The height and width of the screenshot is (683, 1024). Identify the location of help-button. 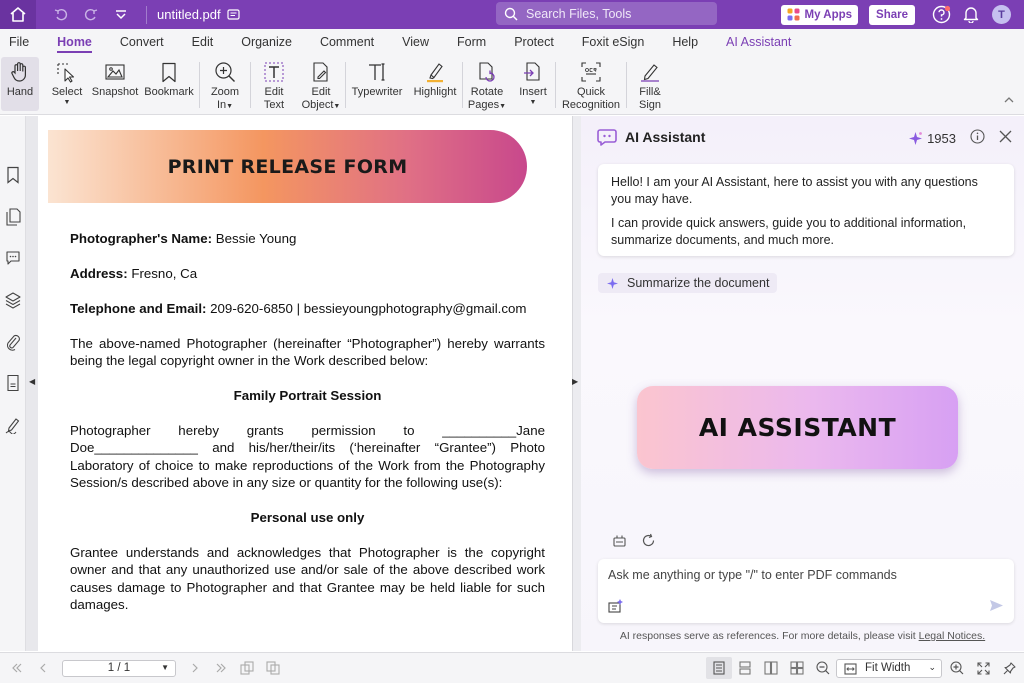
(941, 14).